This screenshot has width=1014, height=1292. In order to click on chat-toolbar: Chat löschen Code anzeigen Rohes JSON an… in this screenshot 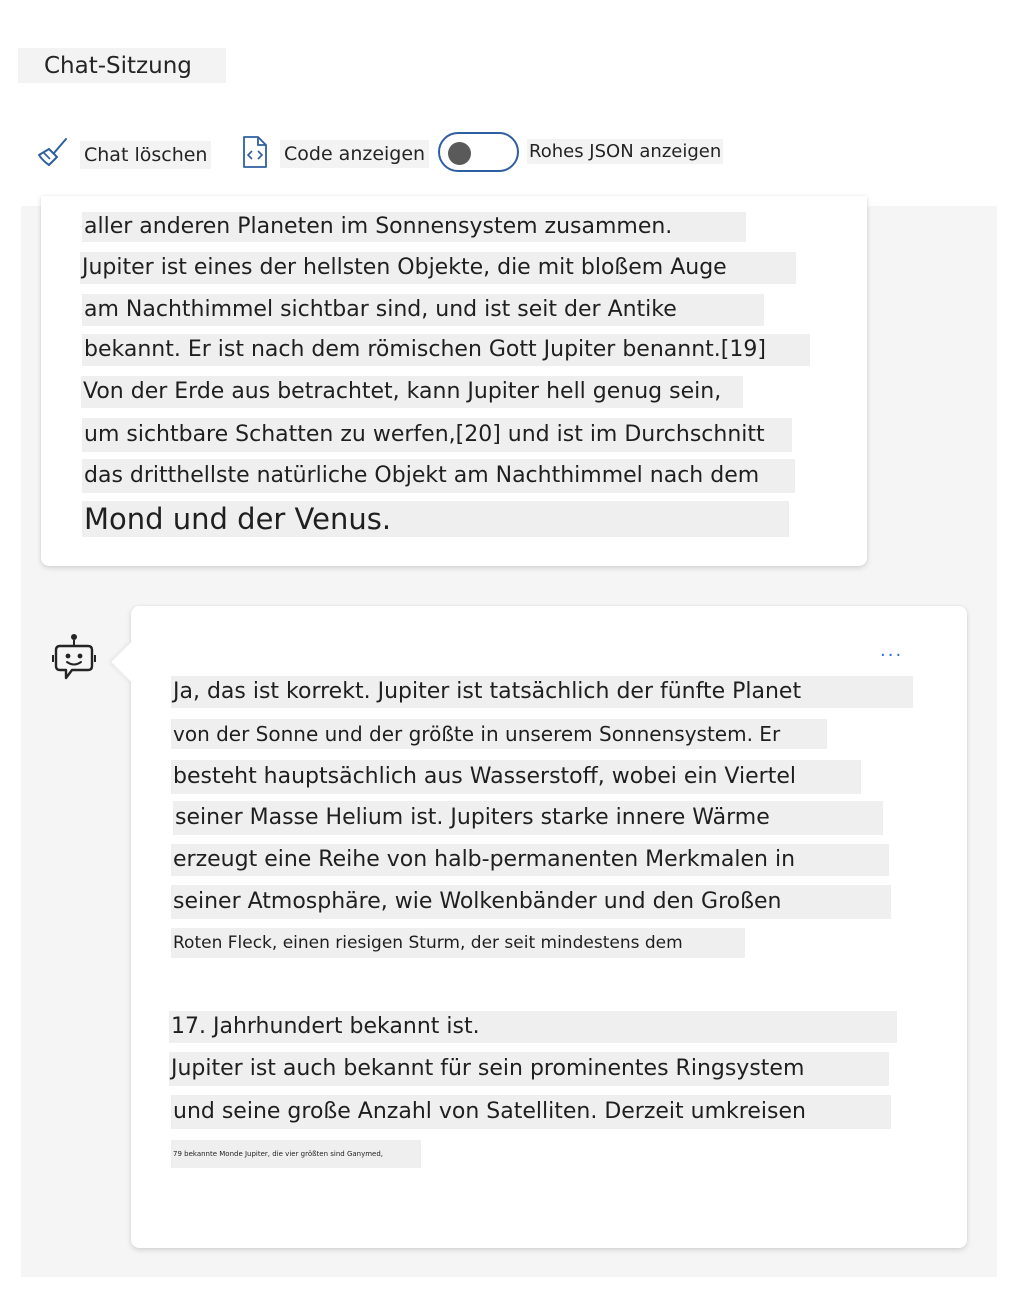, I will do `click(507, 153)`.